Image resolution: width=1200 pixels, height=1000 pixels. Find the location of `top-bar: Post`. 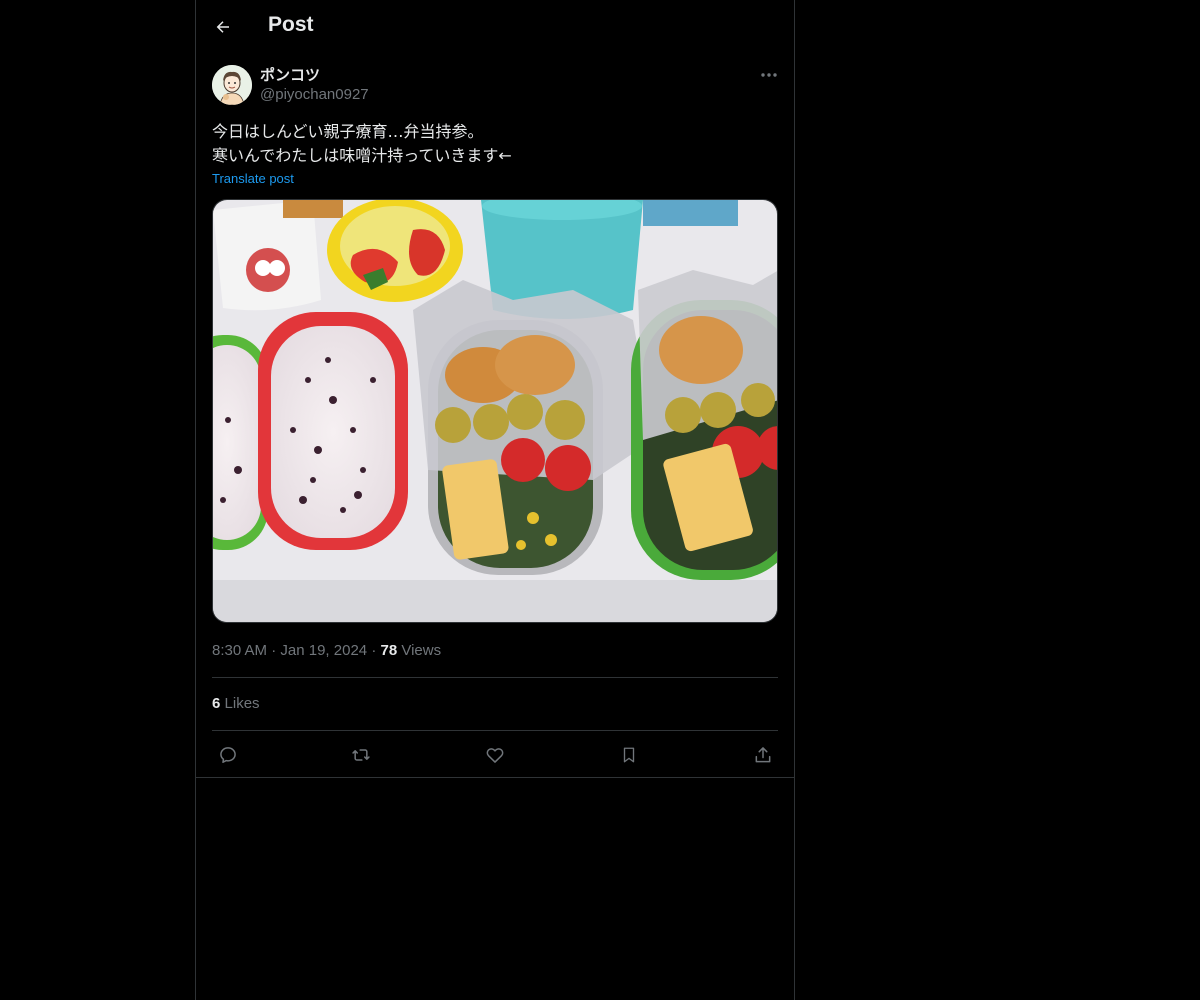

top-bar: Post is located at coordinates (495, 27).